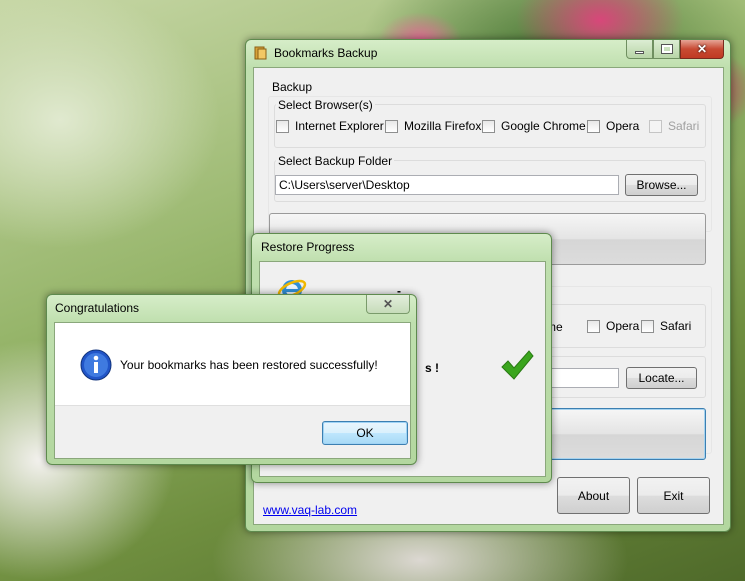  I want to click on folder-icon, so click(260, 53).